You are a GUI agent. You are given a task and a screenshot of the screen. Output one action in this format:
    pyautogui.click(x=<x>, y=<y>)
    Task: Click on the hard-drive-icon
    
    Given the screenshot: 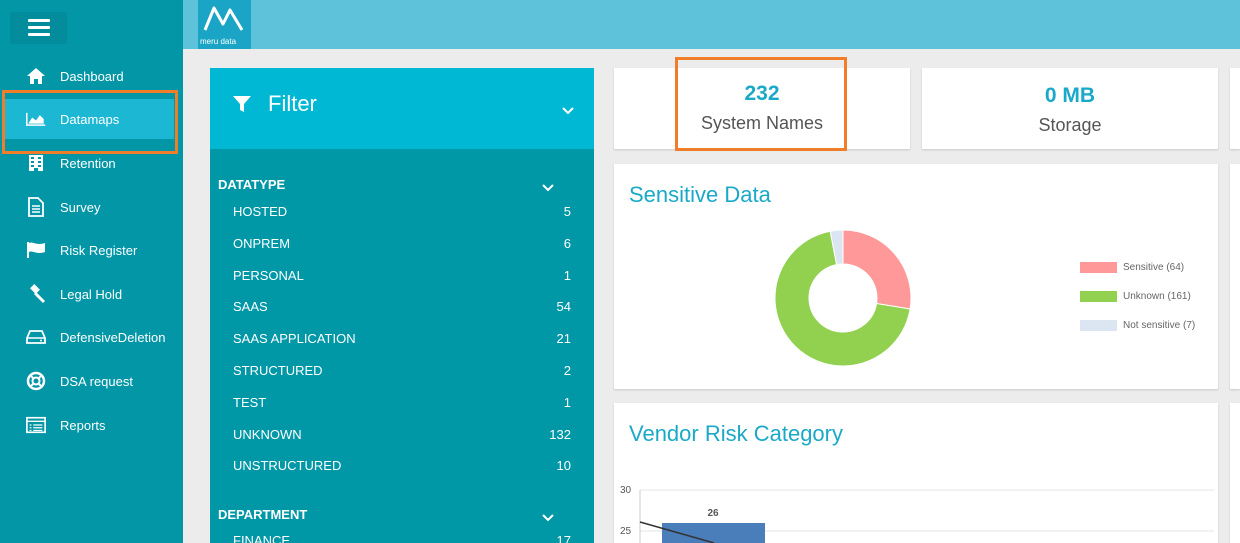 What is the action you would take?
    pyautogui.click(x=36, y=337)
    